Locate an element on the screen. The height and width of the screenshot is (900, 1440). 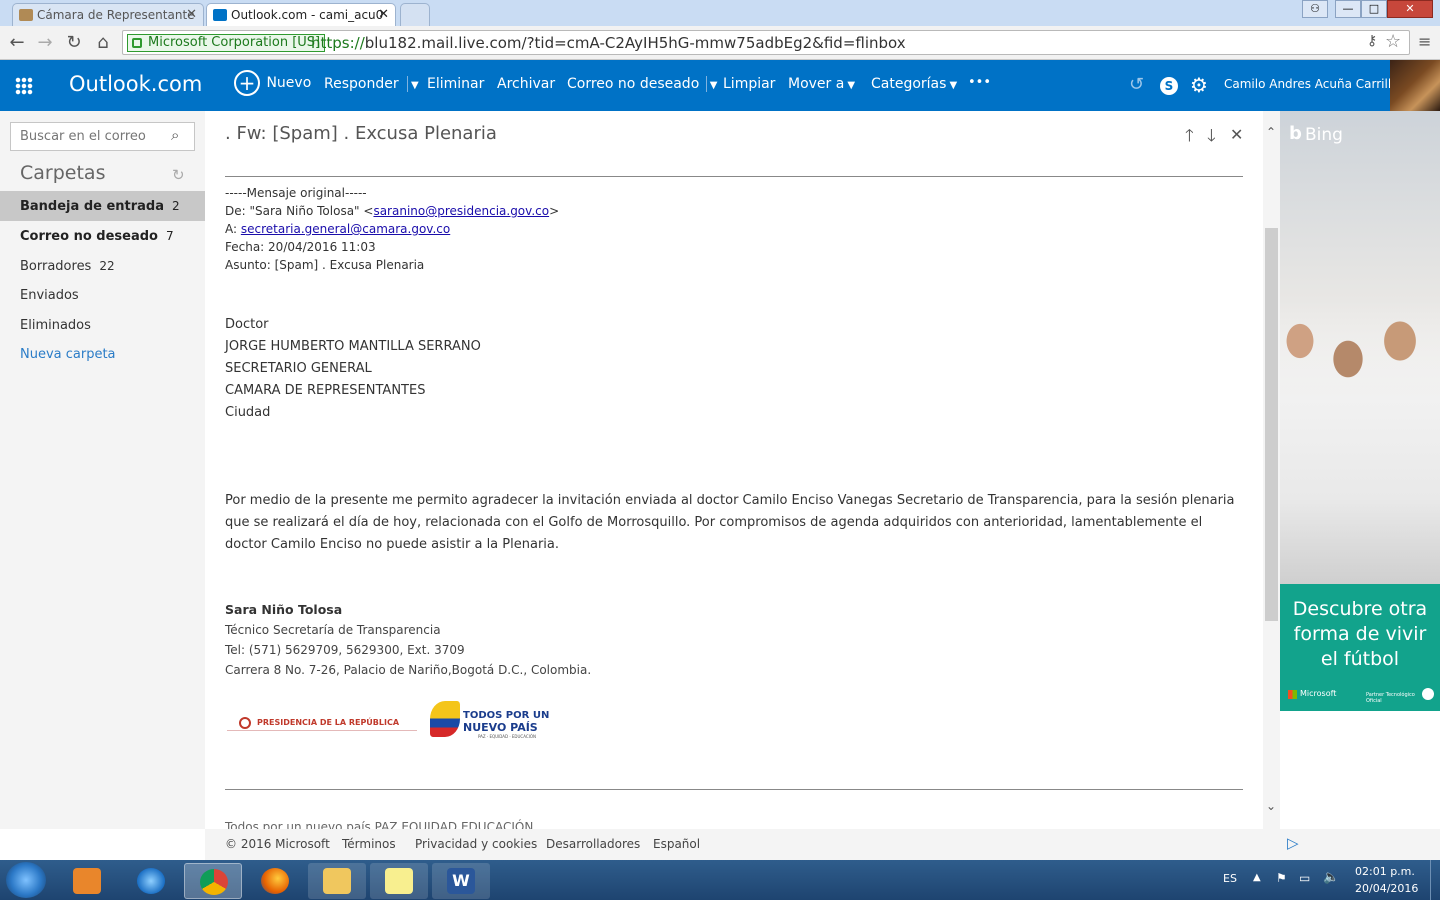
bing-brand: Bing is located at coordinates (1324, 135).